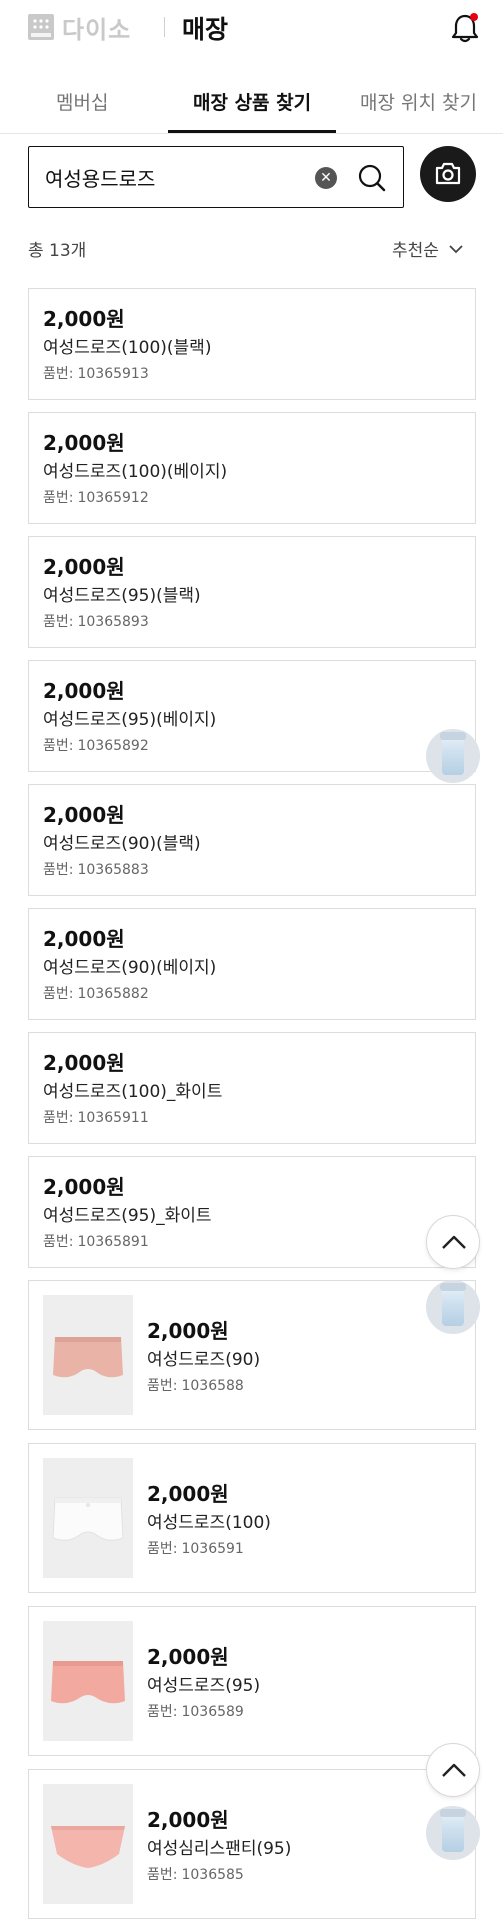 The image size is (503, 1920). I want to click on product-name: 여성드로즈(95)(베이지), so click(130, 720).